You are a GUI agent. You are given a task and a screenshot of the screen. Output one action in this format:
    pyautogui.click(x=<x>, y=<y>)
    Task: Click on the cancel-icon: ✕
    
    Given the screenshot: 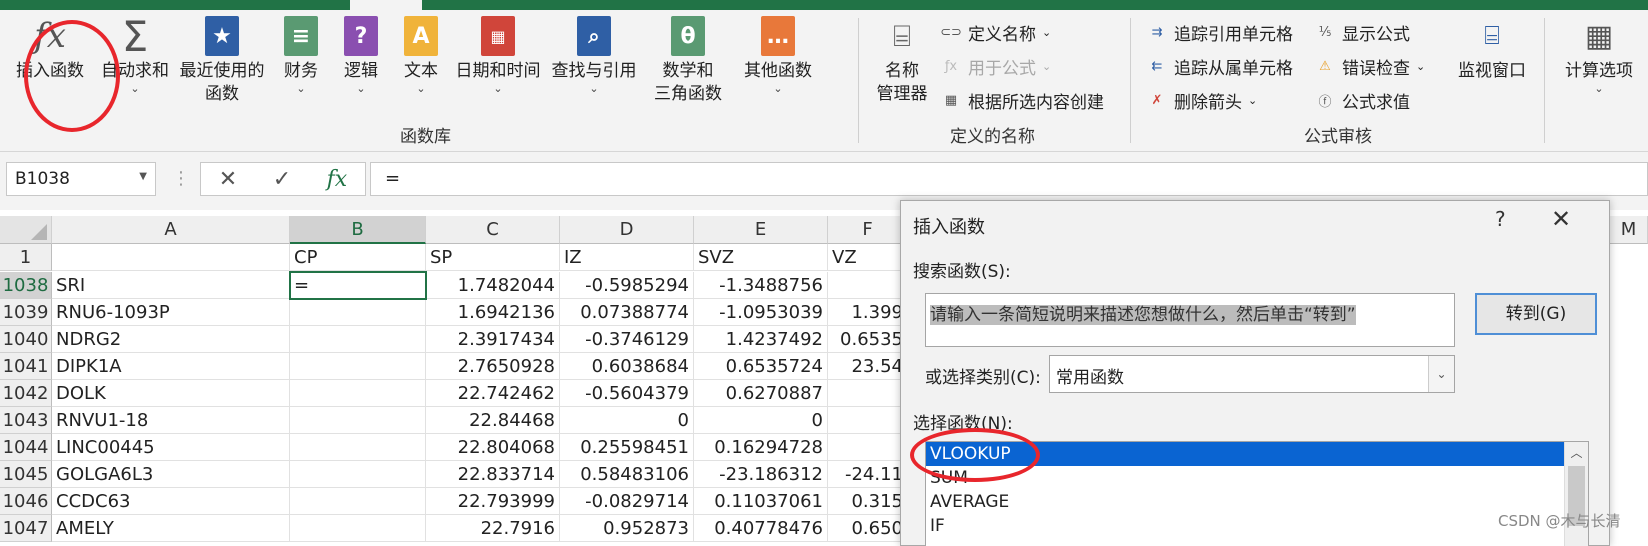 What is the action you would take?
    pyautogui.click(x=228, y=179)
    